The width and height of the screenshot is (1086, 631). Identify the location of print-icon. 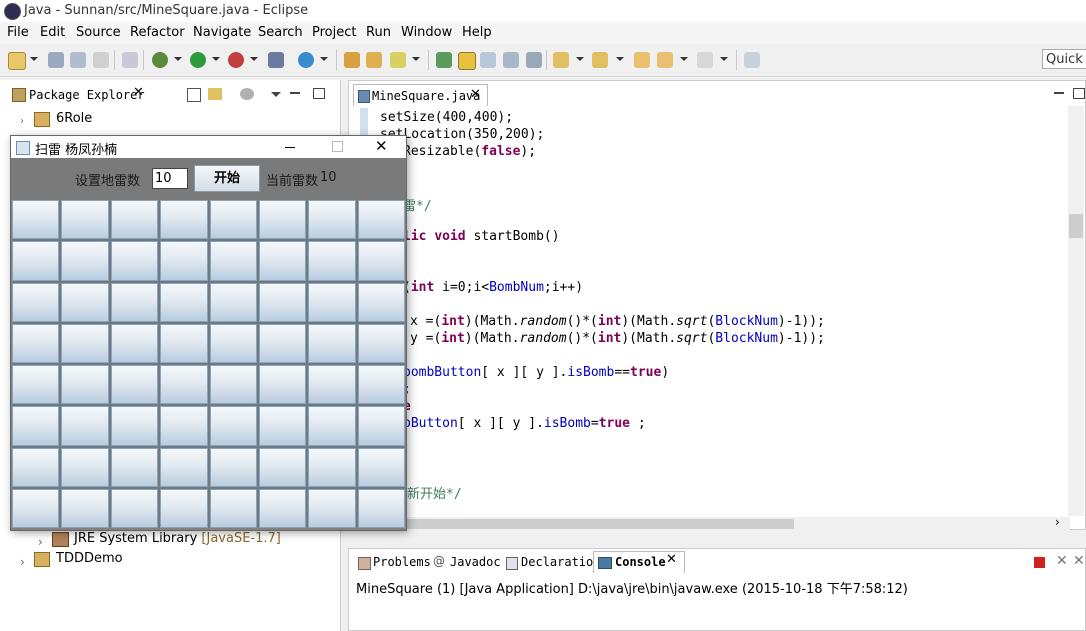
(101, 60).